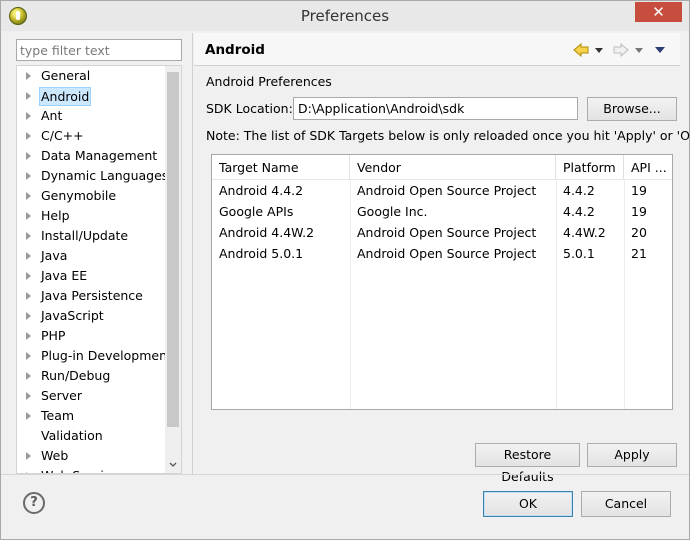 The width and height of the screenshot is (690, 540). I want to click on platform-cell: 4.4W.2, so click(584, 232).